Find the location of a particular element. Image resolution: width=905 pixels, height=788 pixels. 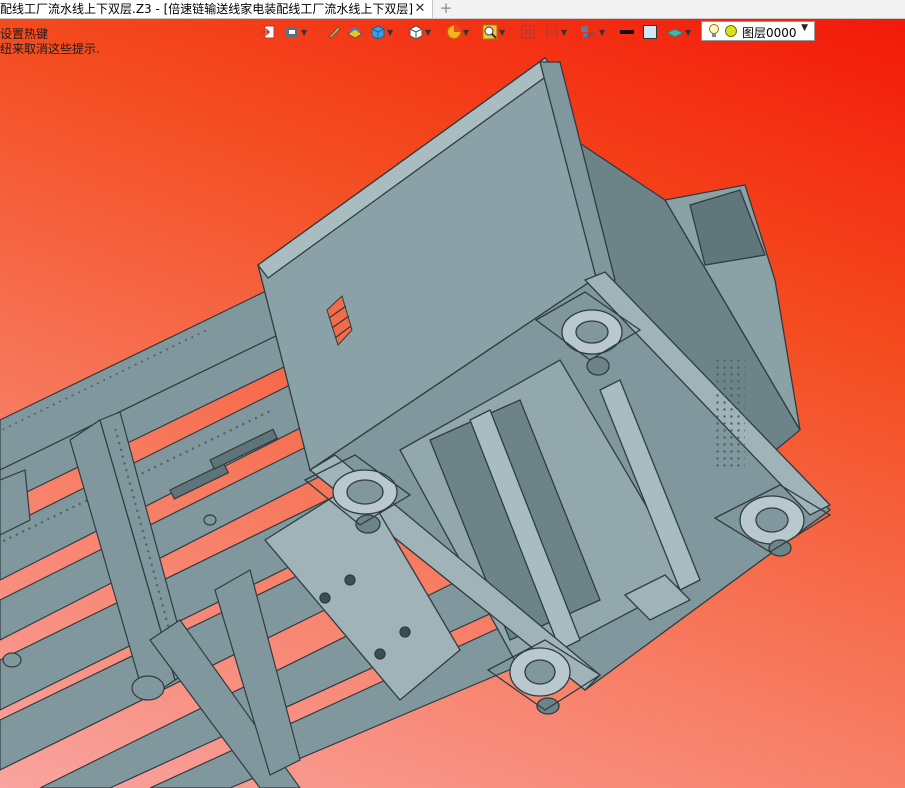

new-tab-icon: + is located at coordinates (446, 8).